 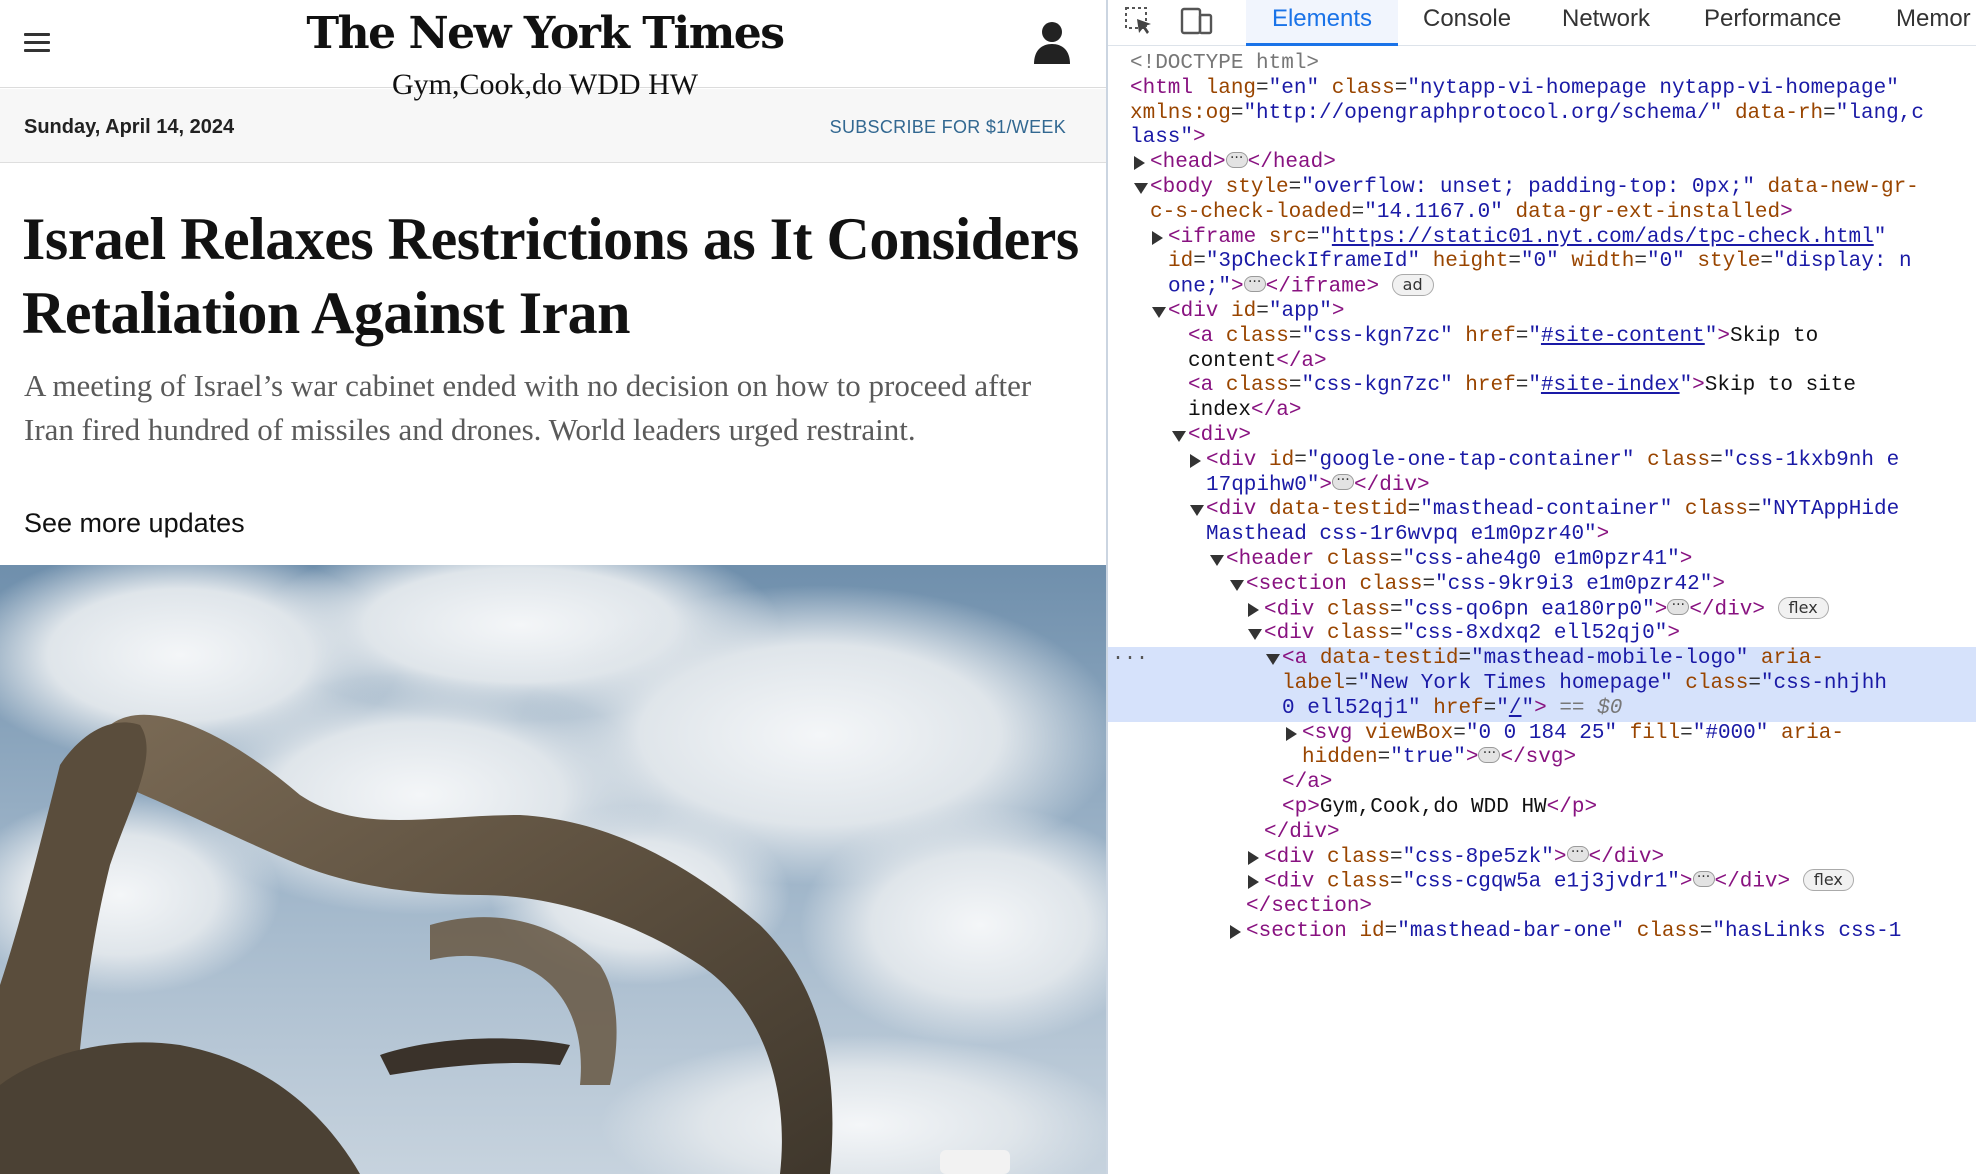 I want to click on dom-line-content: <p>Gym,Cook,do WDD HW</p>, so click(x=1440, y=807).